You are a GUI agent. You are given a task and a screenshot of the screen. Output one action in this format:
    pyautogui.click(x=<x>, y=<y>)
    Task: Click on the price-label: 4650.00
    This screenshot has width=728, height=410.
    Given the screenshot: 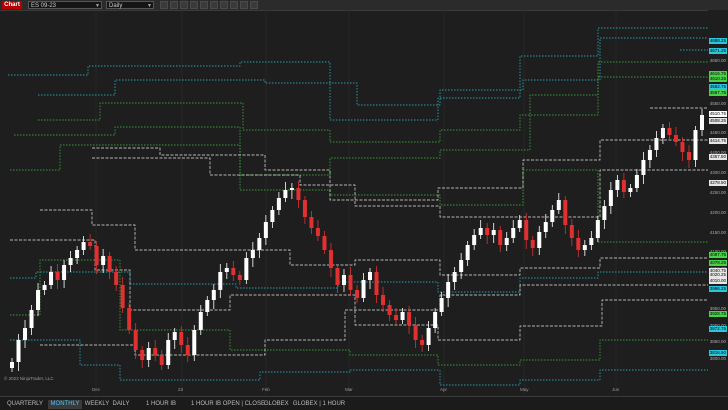 What is the action you would take?
    pyautogui.click(x=717, y=60)
    